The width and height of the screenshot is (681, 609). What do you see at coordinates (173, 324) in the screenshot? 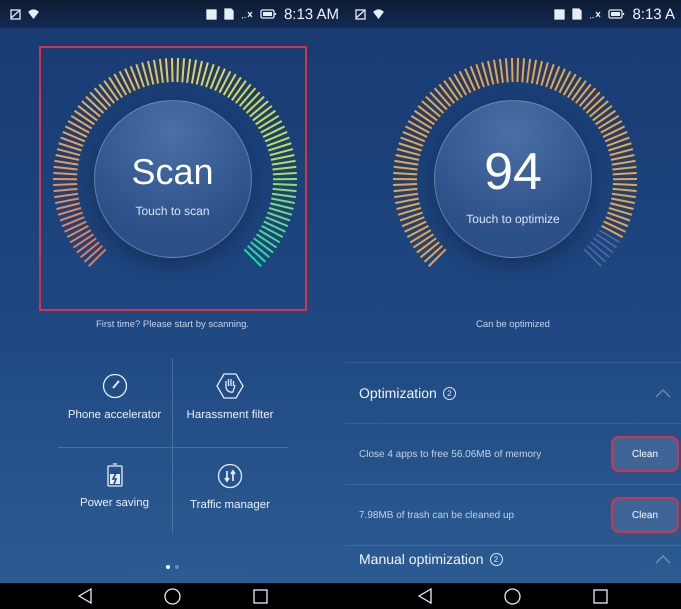
I see `gauge-caption: First time? Please start by scanning.` at bounding box center [173, 324].